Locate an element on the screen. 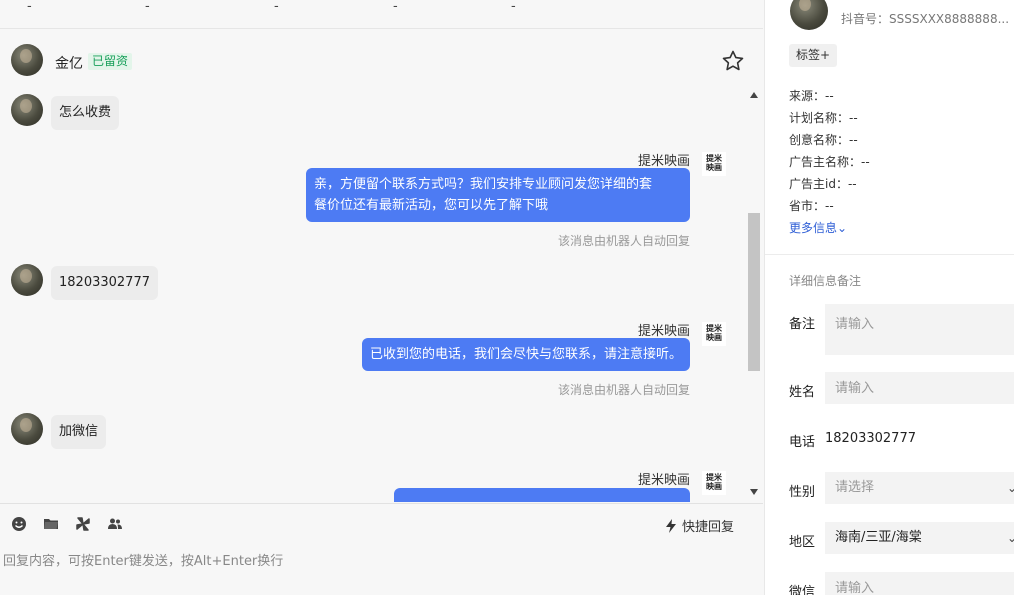 The height and width of the screenshot is (595, 1014). message-bubble: 加微信 is located at coordinates (79, 432).